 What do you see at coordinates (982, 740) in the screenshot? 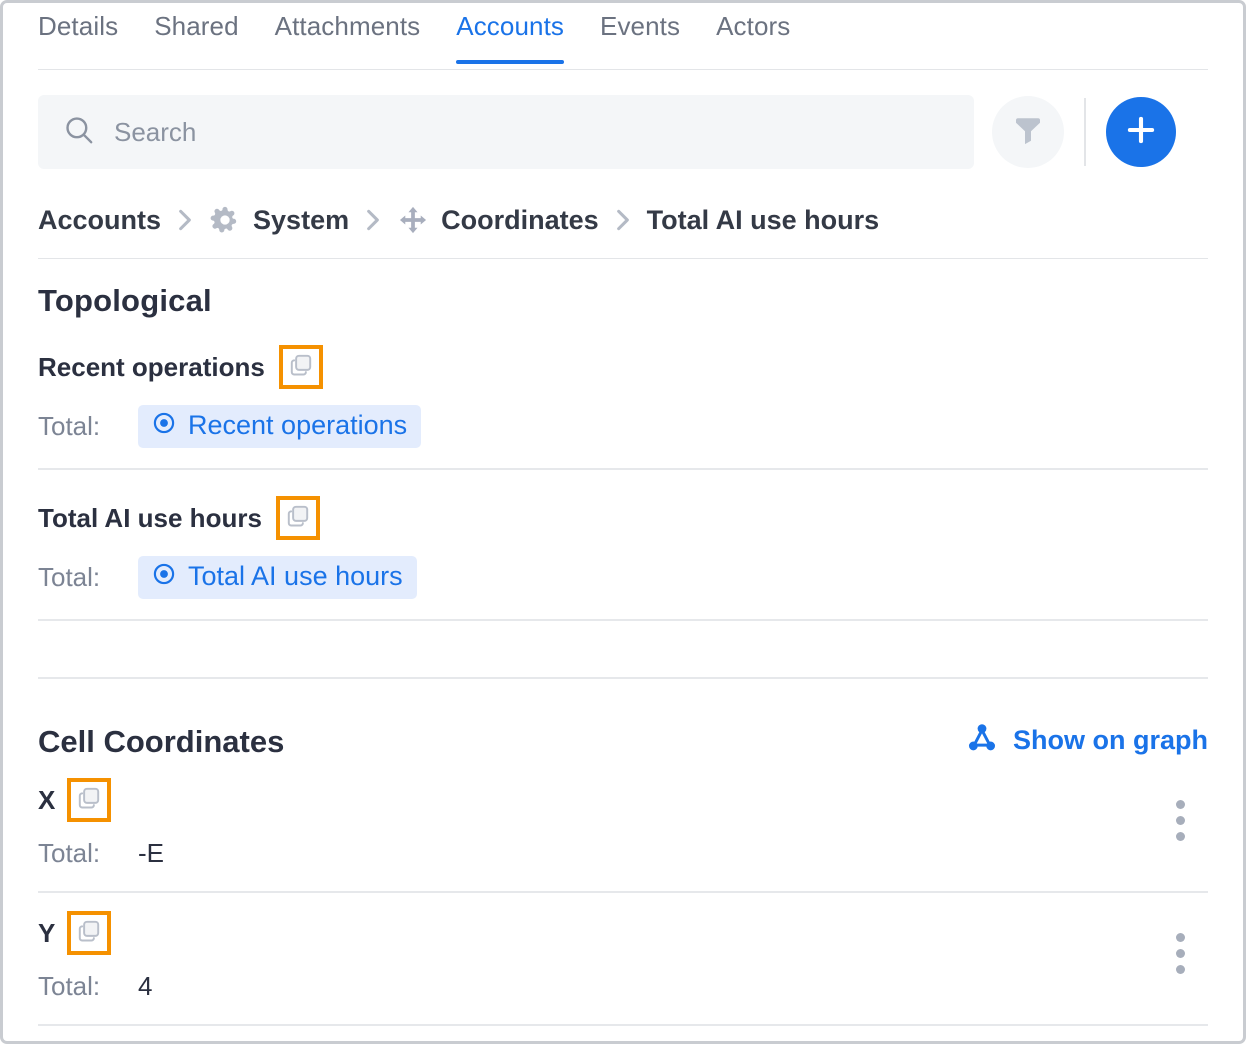
I see `graph-nodes-icon` at bounding box center [982, 740].